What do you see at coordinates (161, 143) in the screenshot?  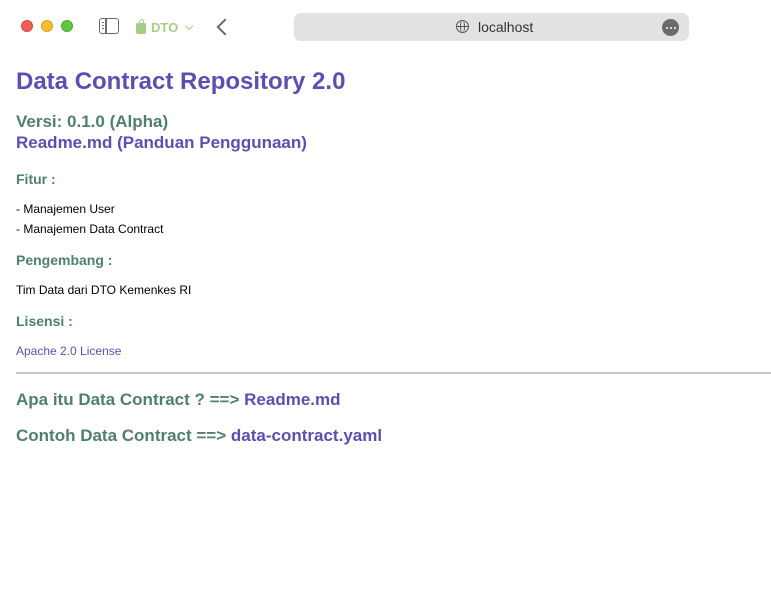 I see `readme-guide-link: Readme.md (Panduan Penggunaan)` at bounding box center [161, 143].